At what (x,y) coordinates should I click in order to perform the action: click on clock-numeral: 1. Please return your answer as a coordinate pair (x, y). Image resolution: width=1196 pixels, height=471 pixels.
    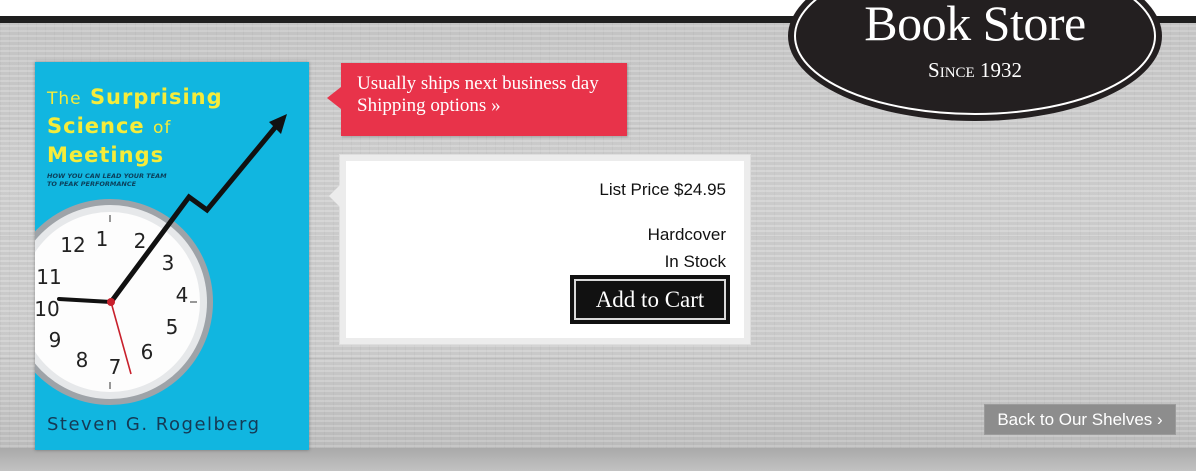
    Looking at the image, I should click on (102, 239).